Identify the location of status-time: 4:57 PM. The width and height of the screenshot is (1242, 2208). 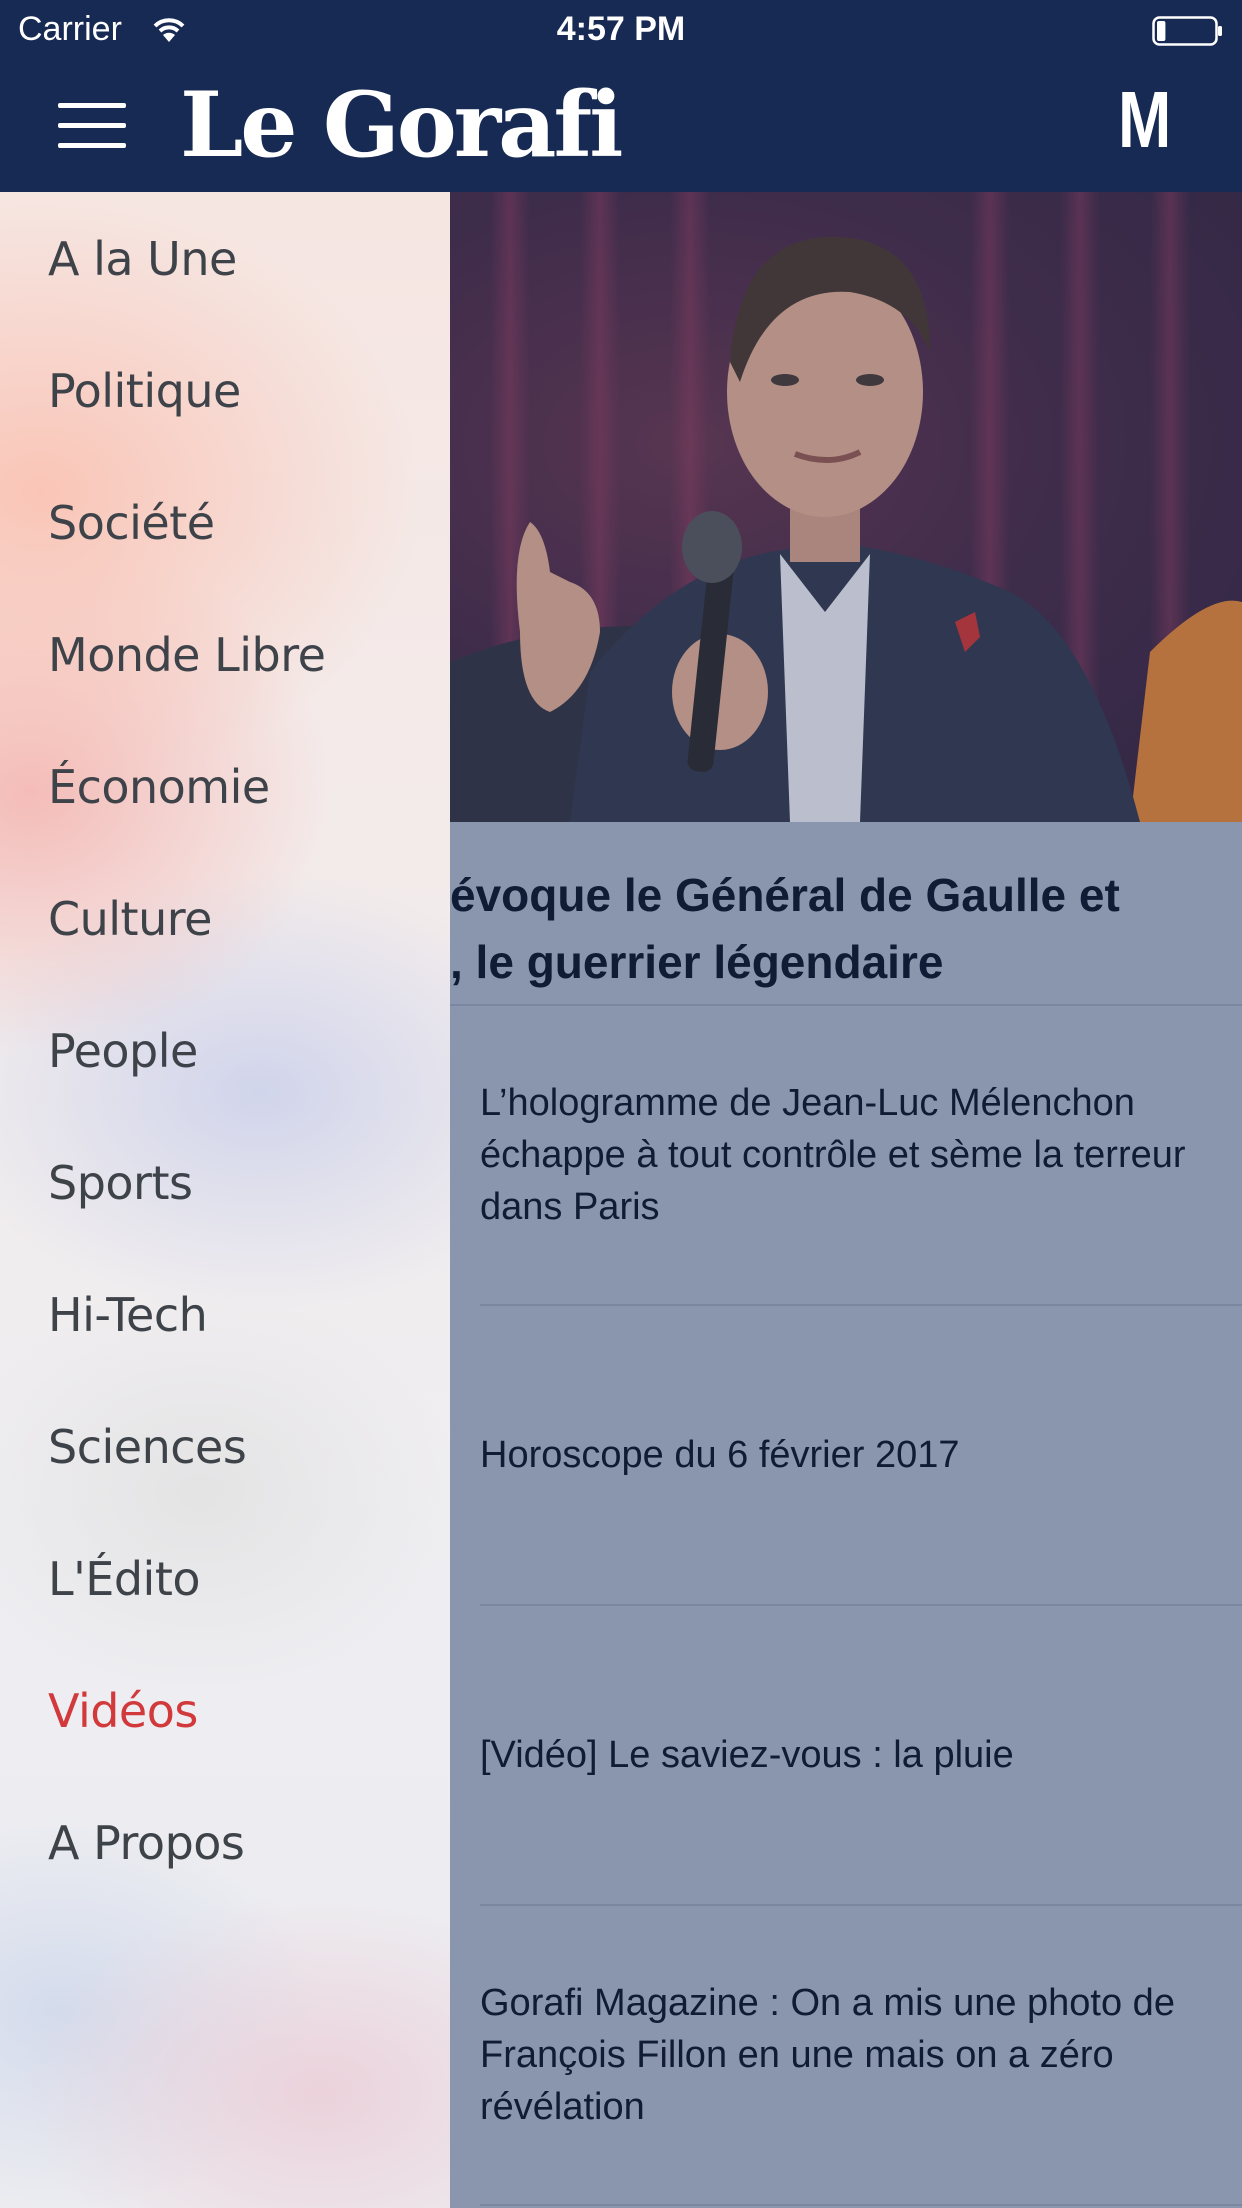
(621, 29).